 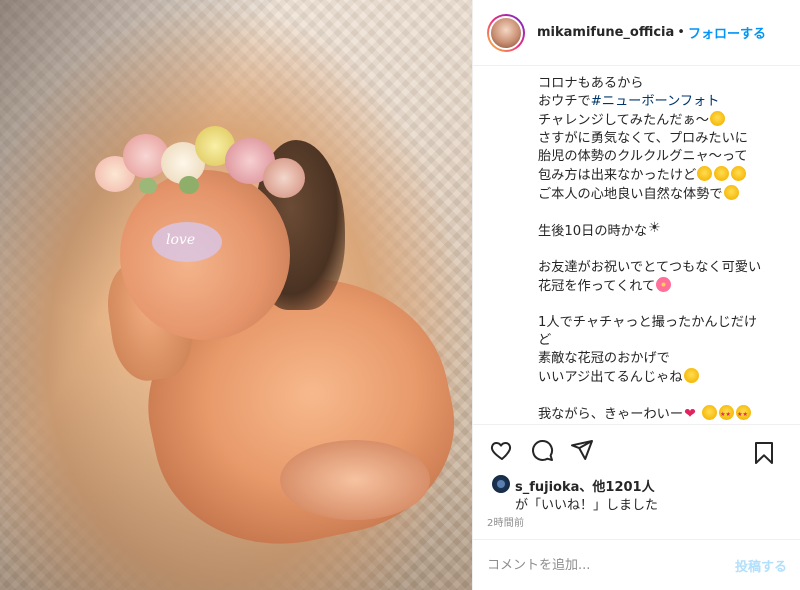 What do you see at coordinates (505, 521) in the screenshot?
I see `post-timestamp: 2時間前` at bounding box center [505, 521].